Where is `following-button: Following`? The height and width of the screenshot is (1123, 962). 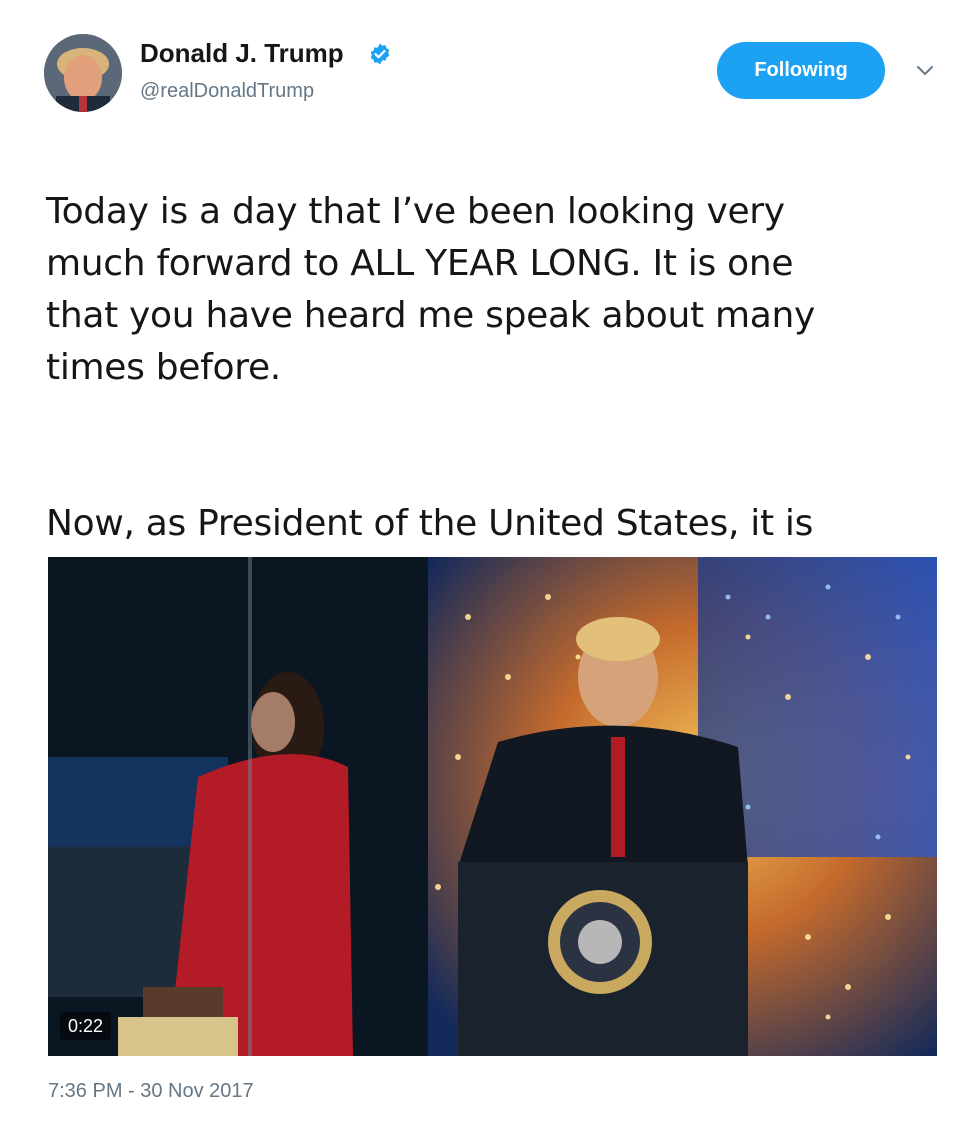 following-button: Following is located at coordinates (801, 70).